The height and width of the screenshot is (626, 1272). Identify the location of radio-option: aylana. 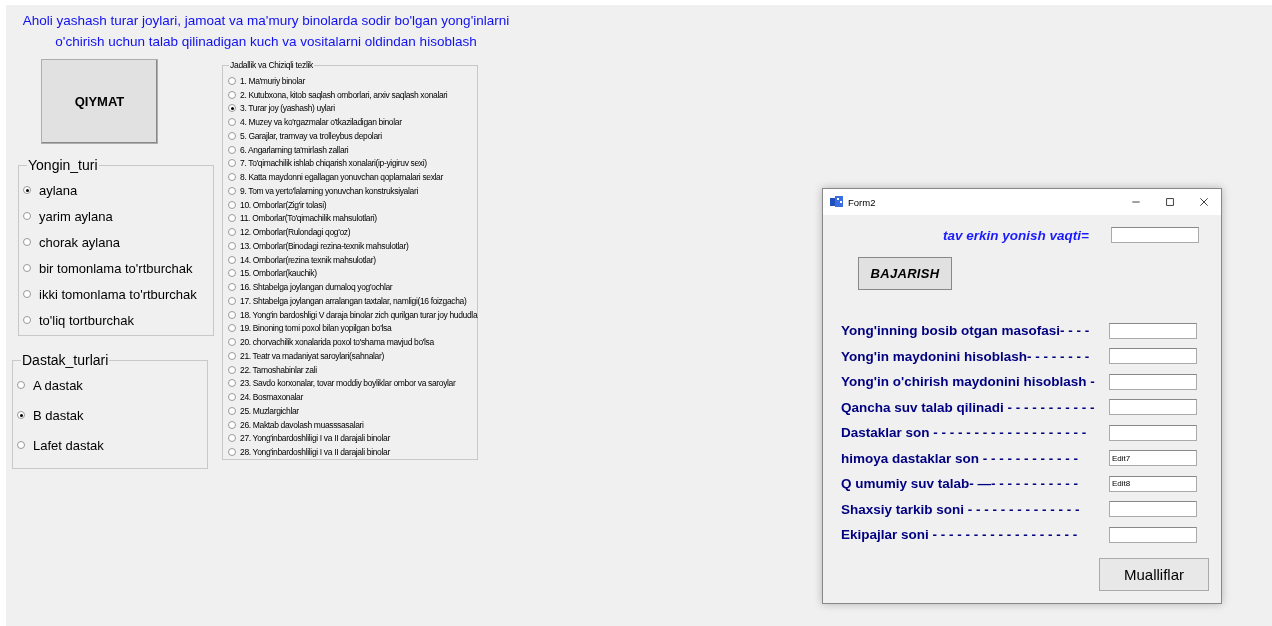
(118, 190).